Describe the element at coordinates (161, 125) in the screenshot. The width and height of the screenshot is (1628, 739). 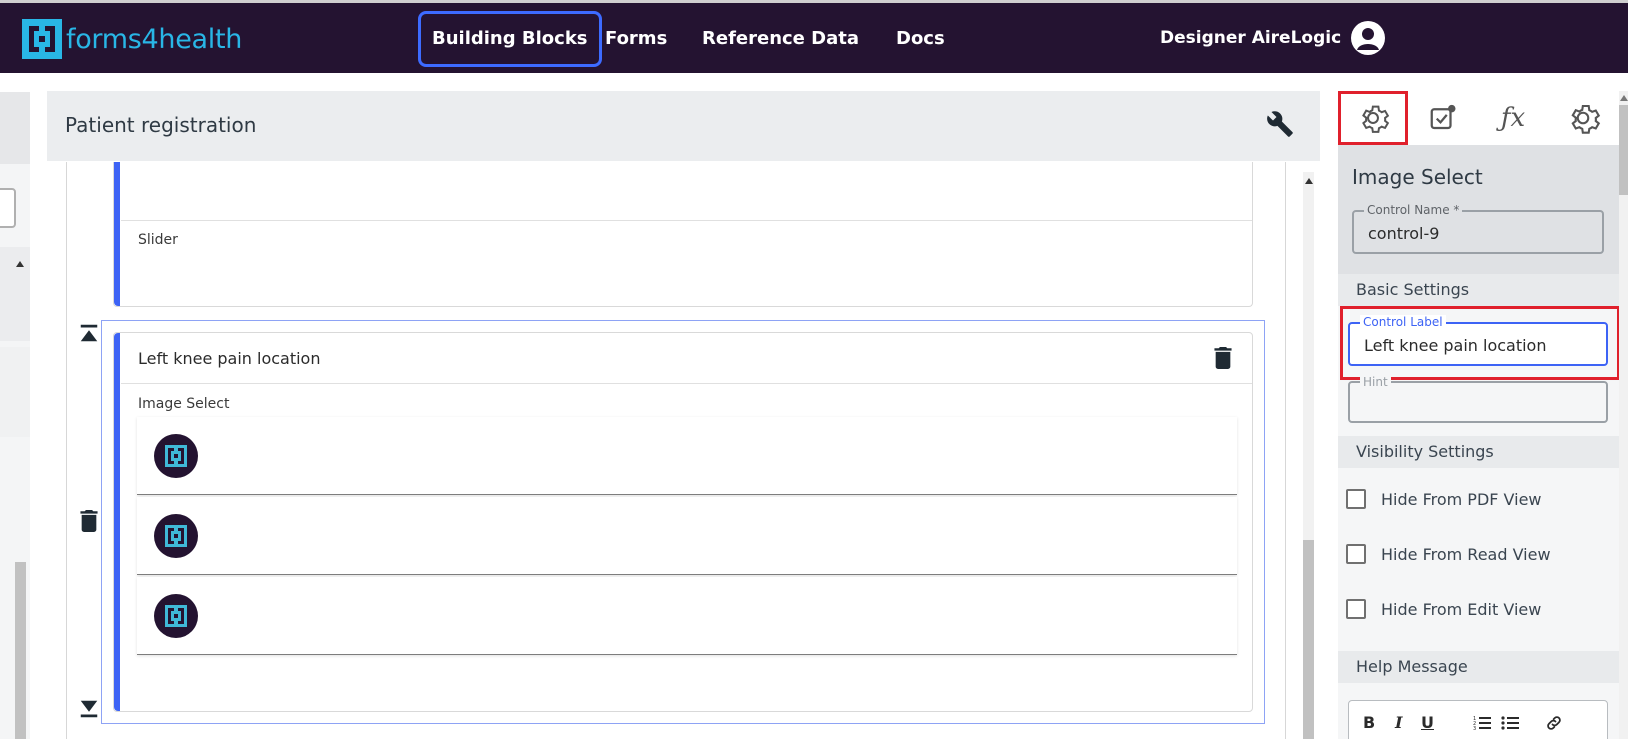
I see `page-title: Patient registration` at that location.